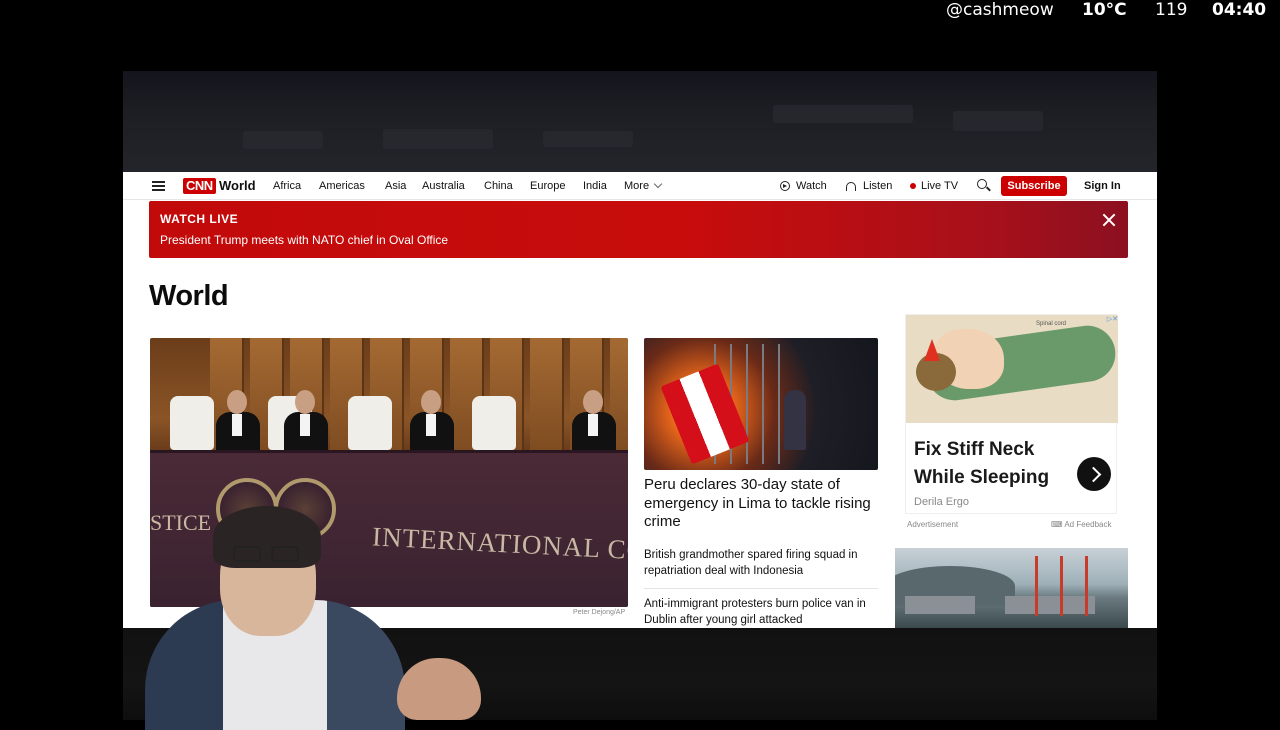  Describe the element at coordinates (761, 404) in the screenshot. I see `peru-story-image` at that location.